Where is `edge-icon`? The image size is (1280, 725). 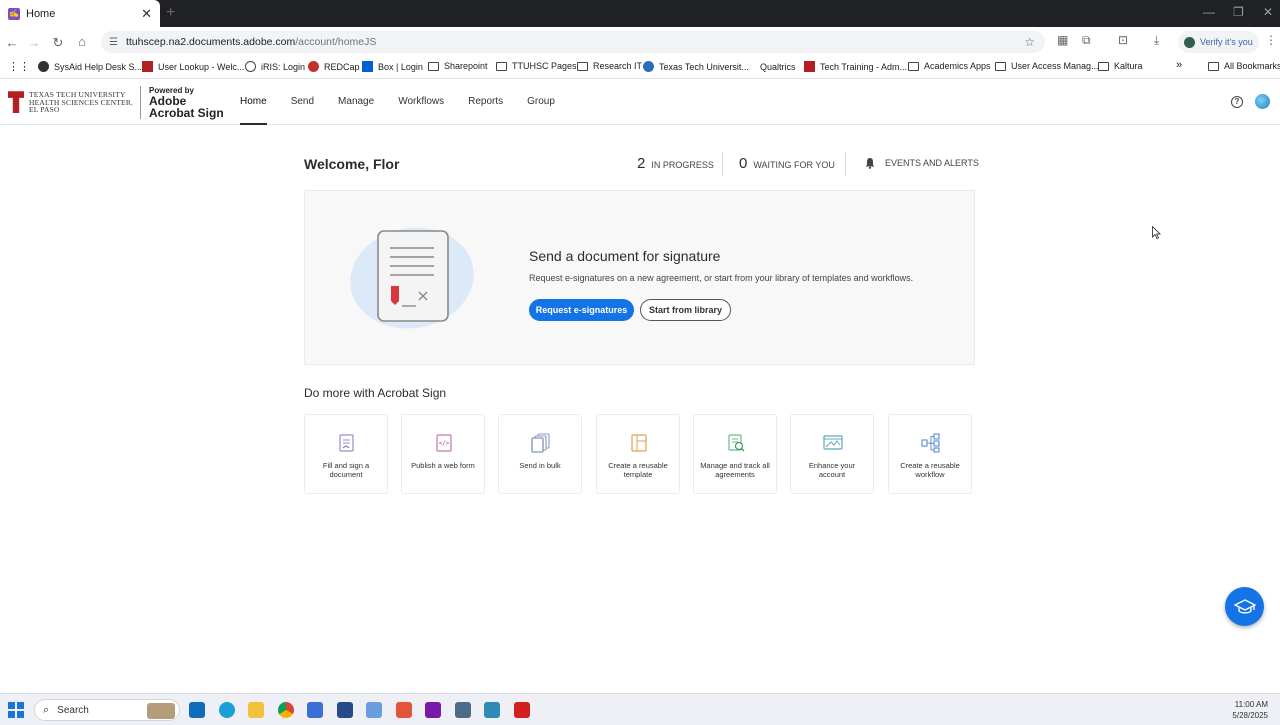 edge-icon is located at coordinates (227, 710).